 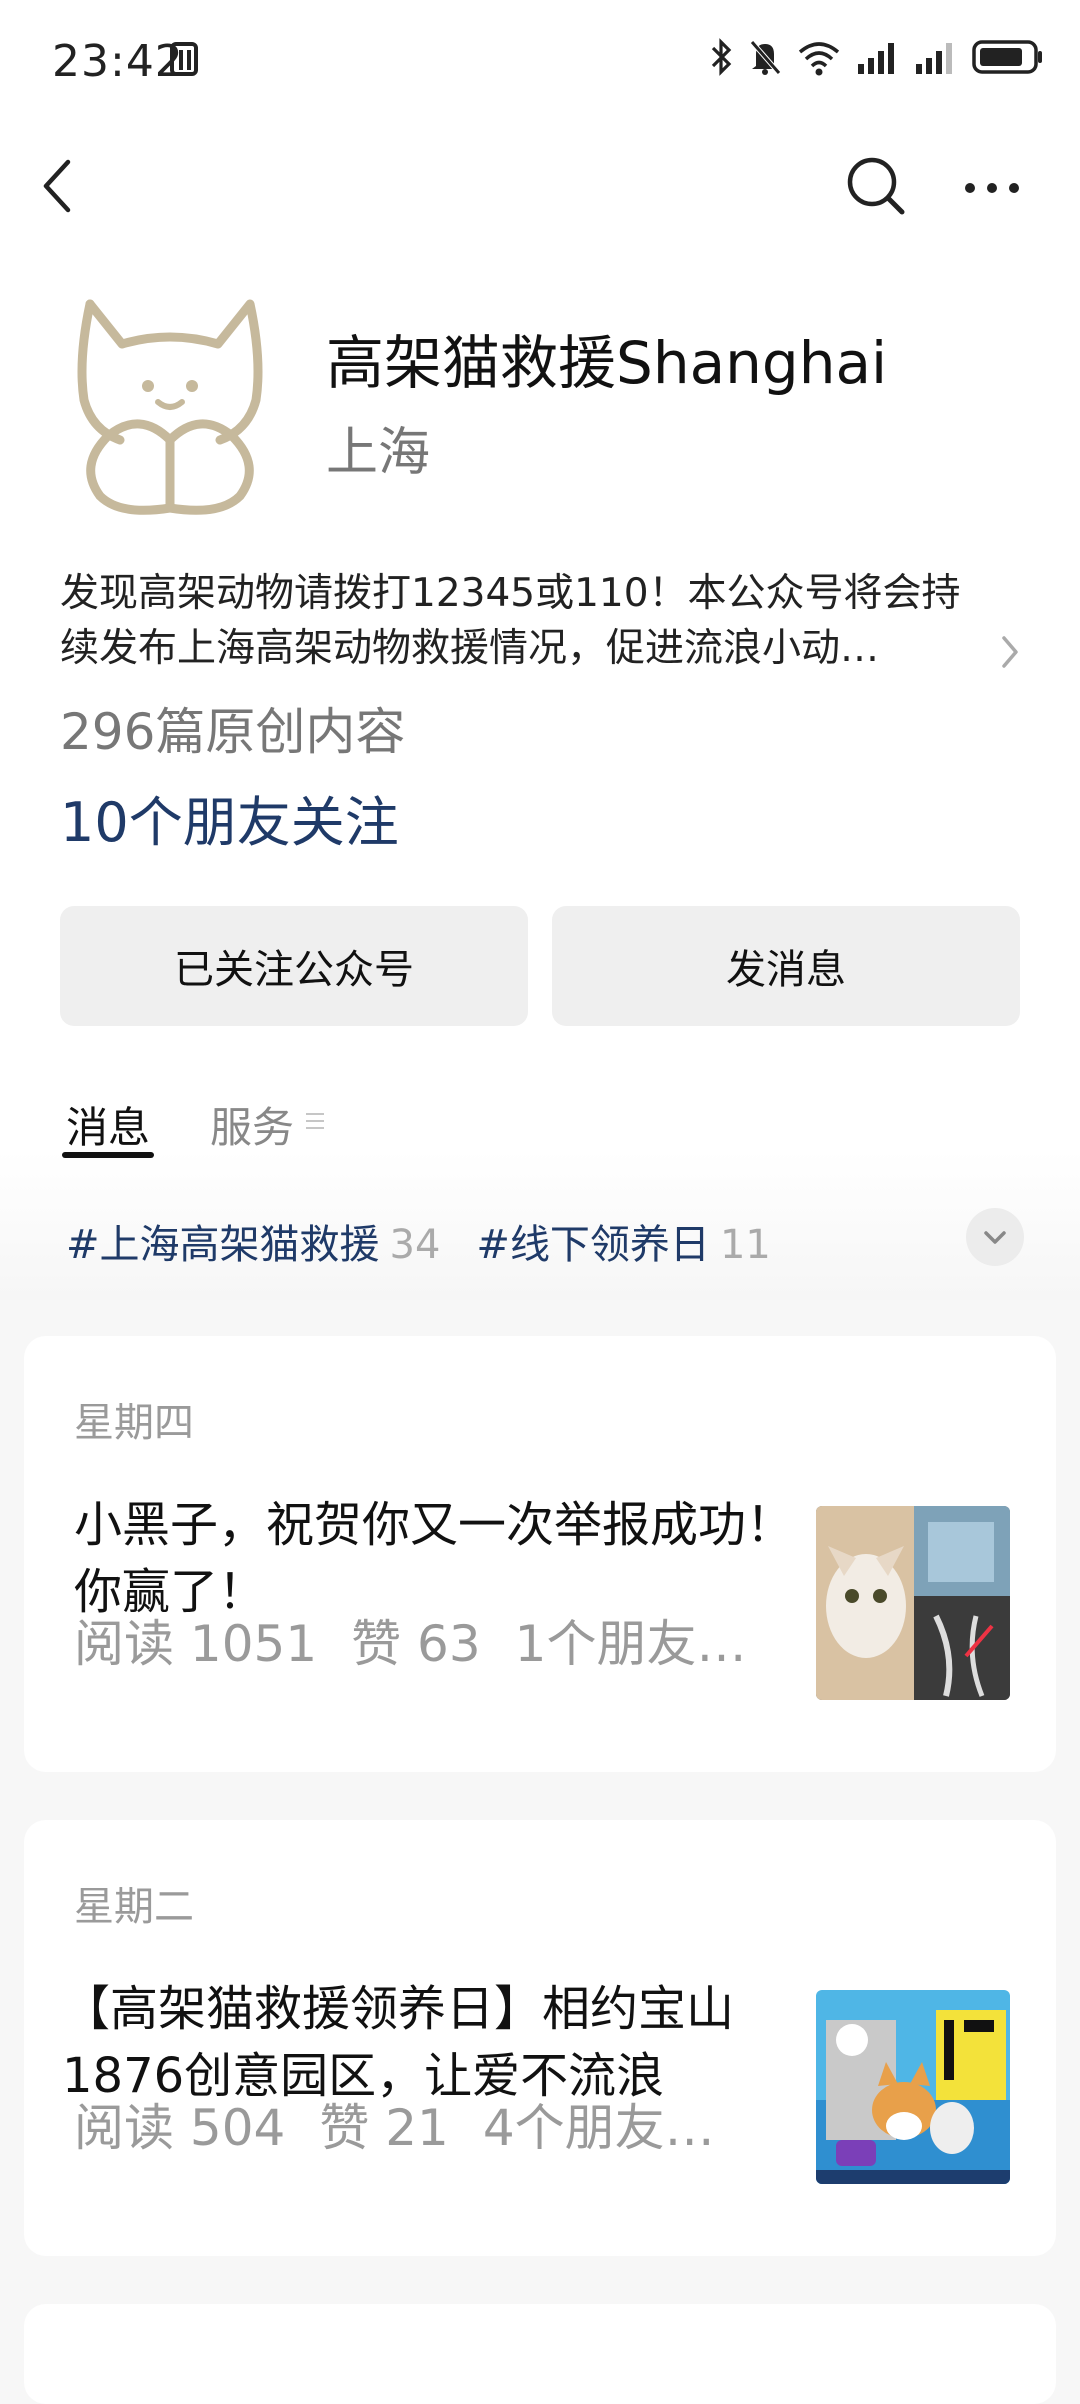 What do you see at coordinates (384, 2128) in the screenshot?
I see `post-likes: 赞 21` at bounding box center [384, 2128].